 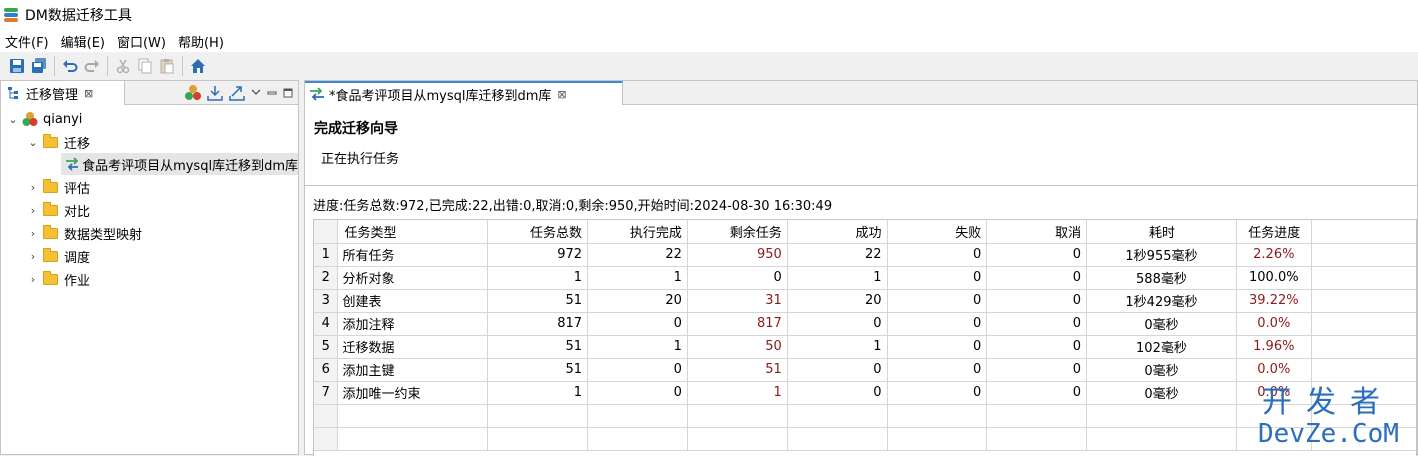 What do you see at coordinates (937, 232) in the screenshot?
I see `column-header: 失败` at bounding box center [937, 232].